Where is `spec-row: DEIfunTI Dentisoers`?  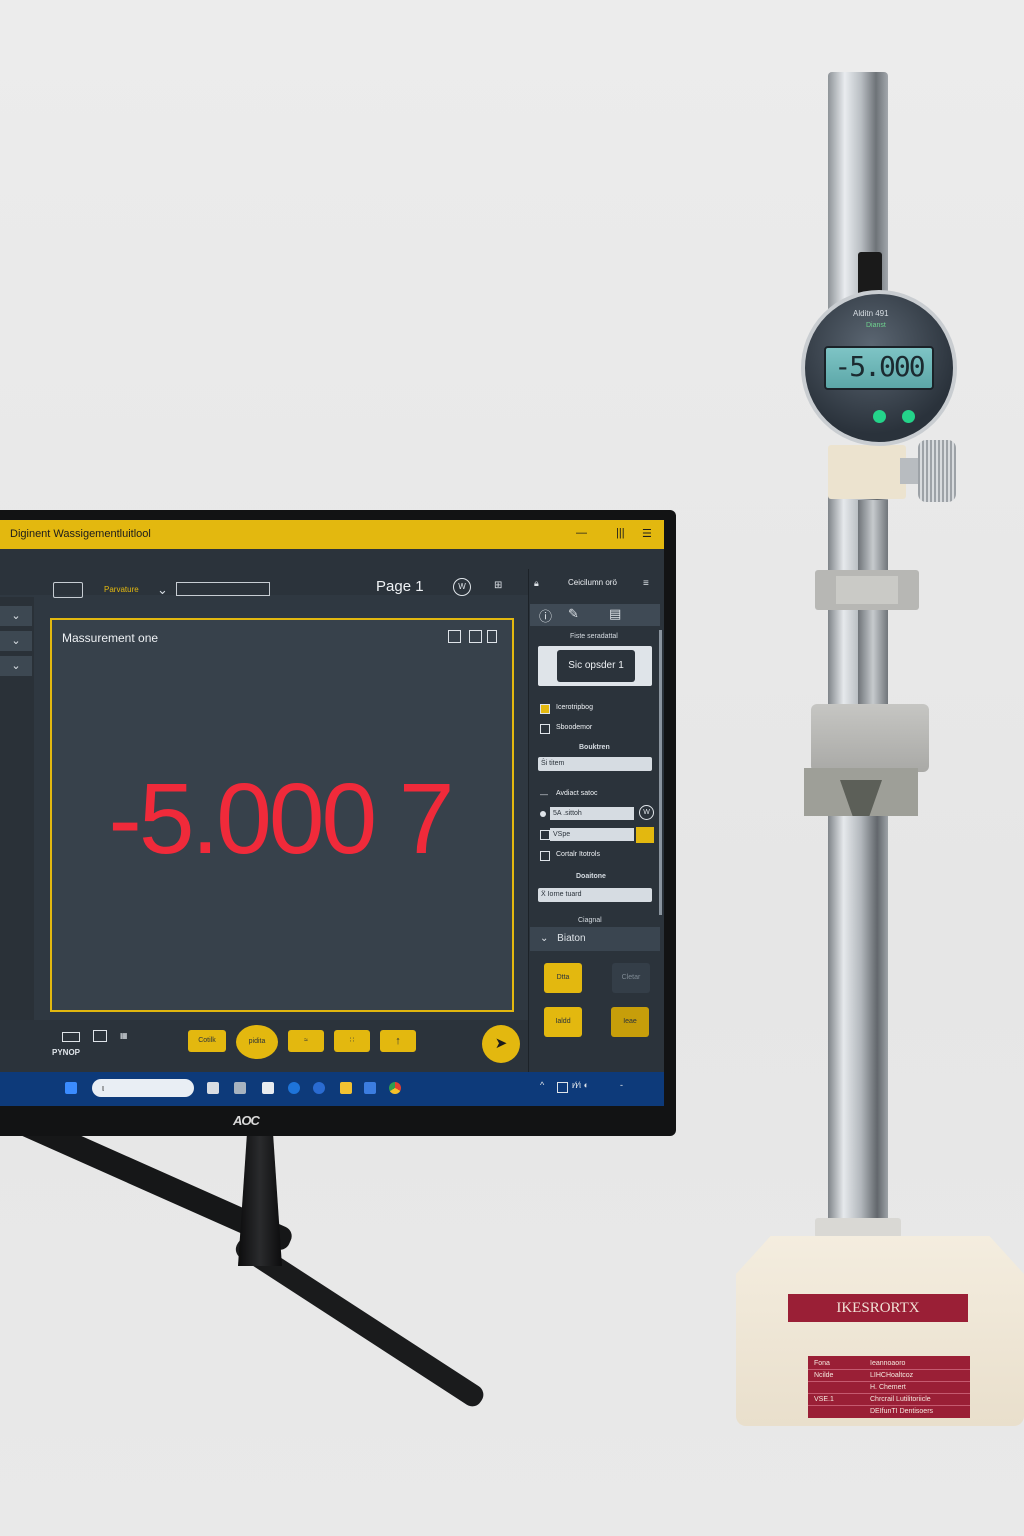 spec-row: DEIfunTI Dentisoers is located at coordinates (902, 1411).